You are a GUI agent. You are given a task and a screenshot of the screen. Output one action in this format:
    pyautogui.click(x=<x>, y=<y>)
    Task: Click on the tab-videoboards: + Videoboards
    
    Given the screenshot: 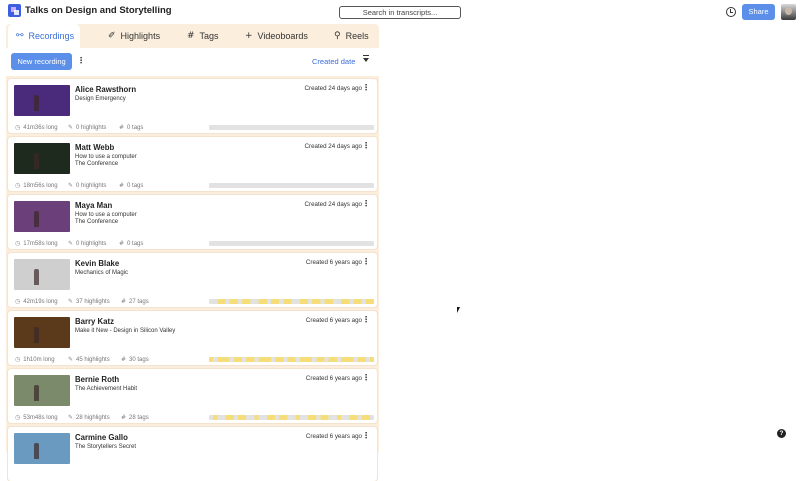 What is the action you would take?
    pyautogui.click(x=276, y=36)
    